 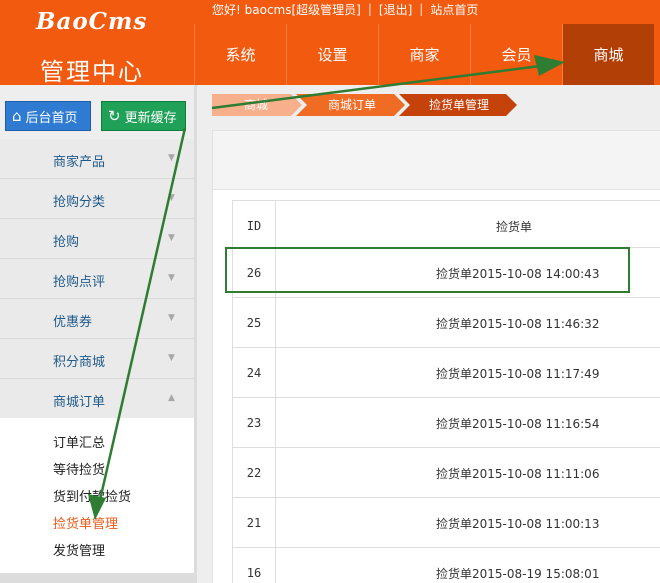 What do you see at coordinates (446, 225) in the screenshot?
I see `table-header: ID 捡货单` at bounding box center [446, 225].